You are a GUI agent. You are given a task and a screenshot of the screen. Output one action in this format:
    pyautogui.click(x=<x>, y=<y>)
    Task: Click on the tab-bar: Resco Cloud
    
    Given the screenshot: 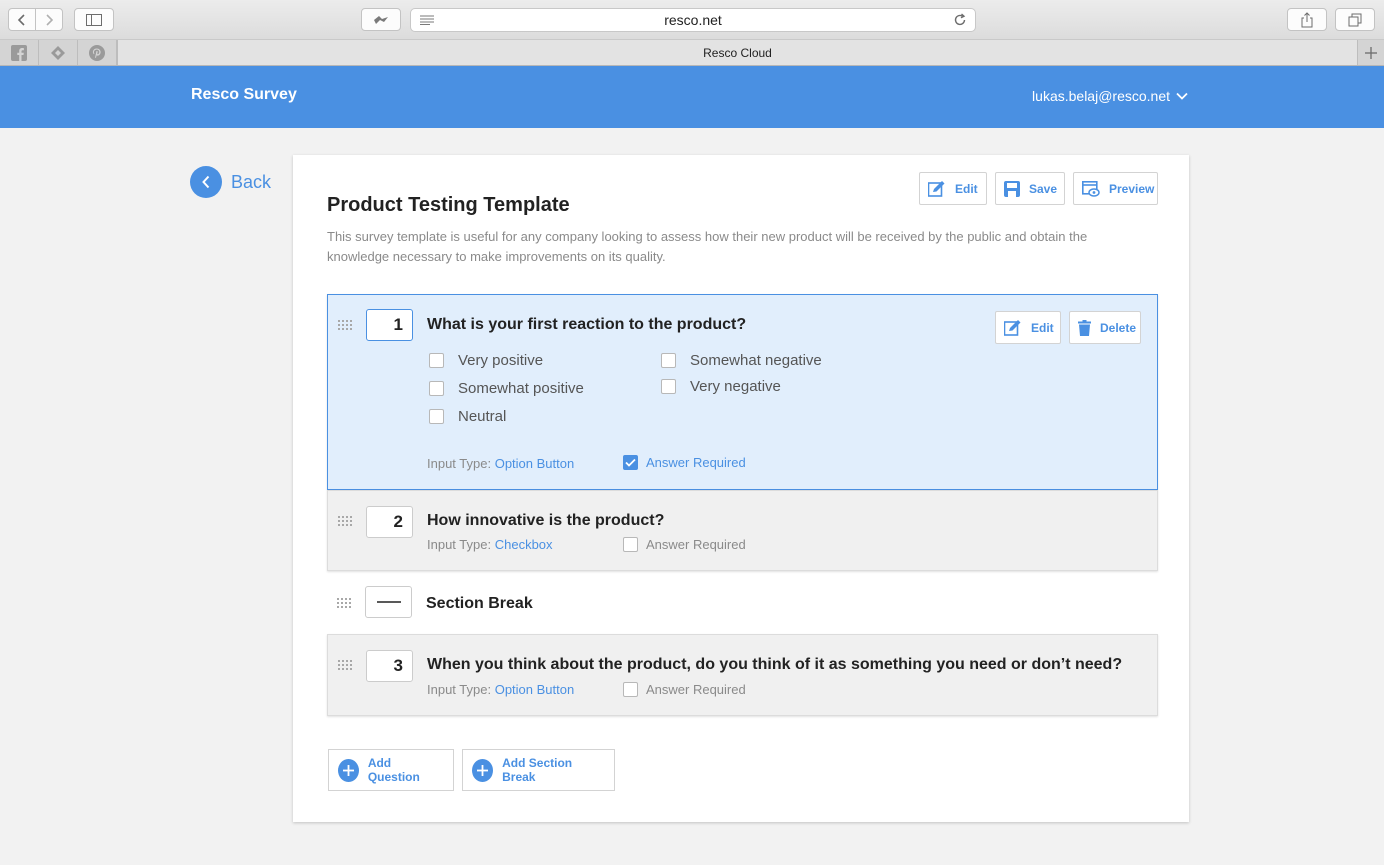 What is the action you would take?
    pyautogui.click(x=692, y=53)
    